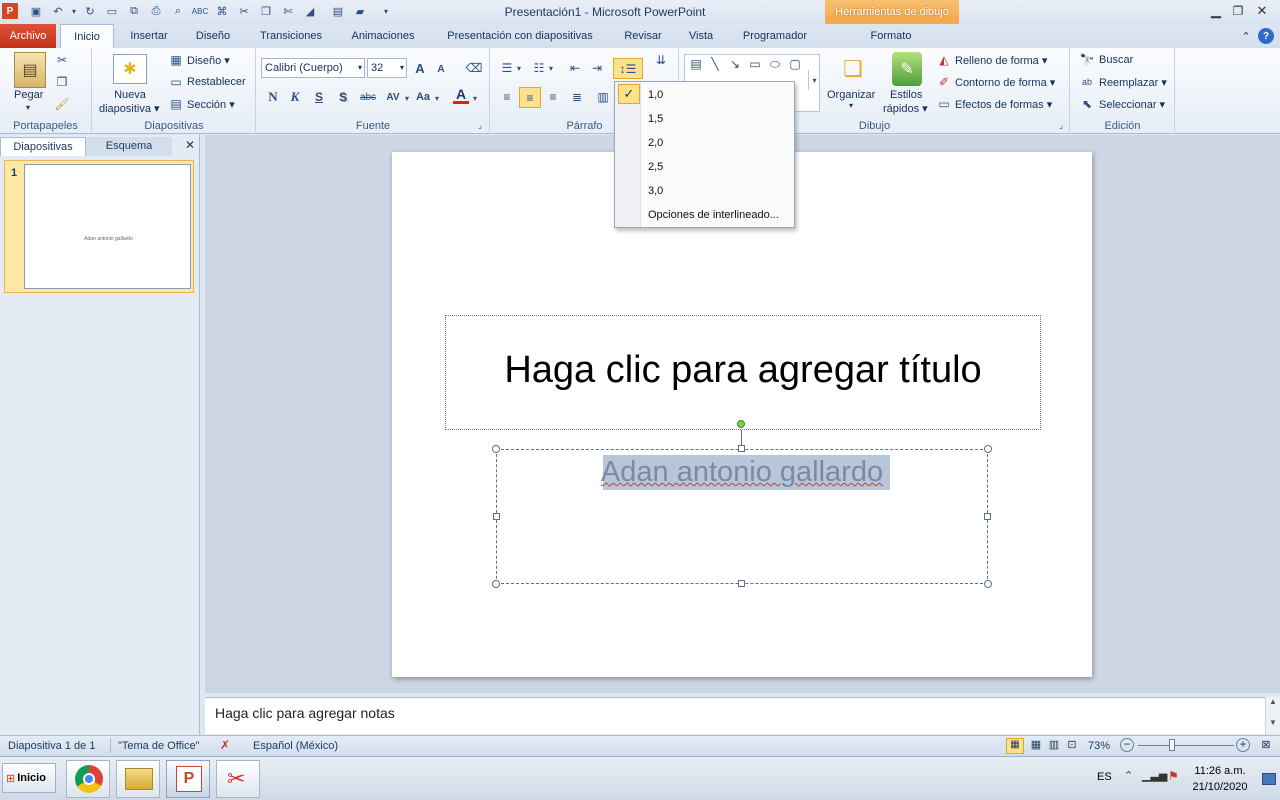  I want to click on taskbar-powerpoint: P, so click(188, 779).